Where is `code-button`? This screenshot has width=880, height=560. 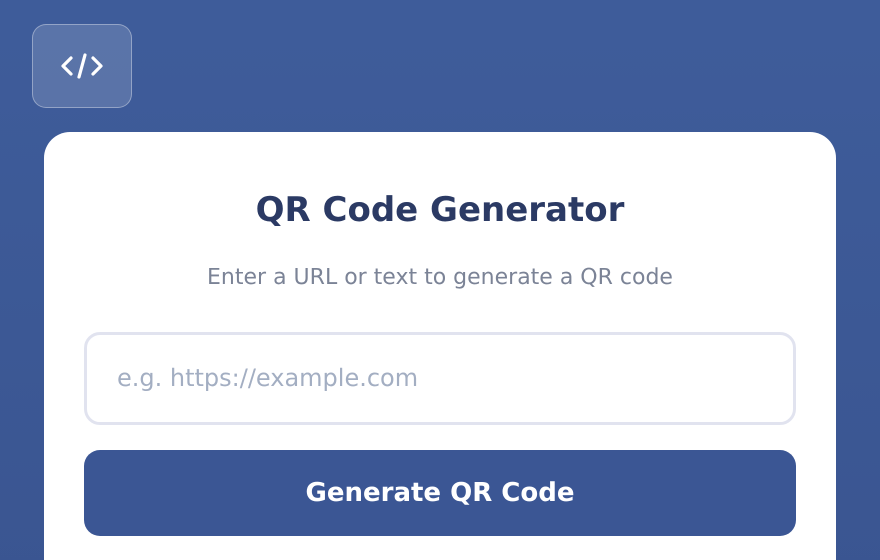 code-button is located at coordinates (82, 66).